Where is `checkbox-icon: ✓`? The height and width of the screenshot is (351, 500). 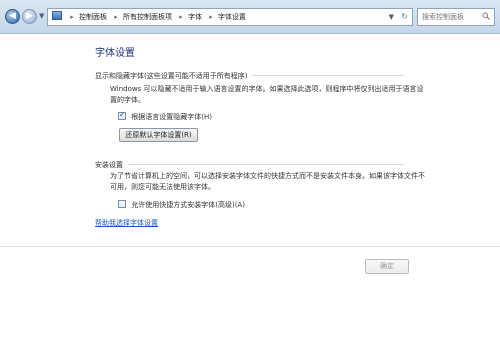
checkbox-icon: ✓ is located at coordinates (122, 115).